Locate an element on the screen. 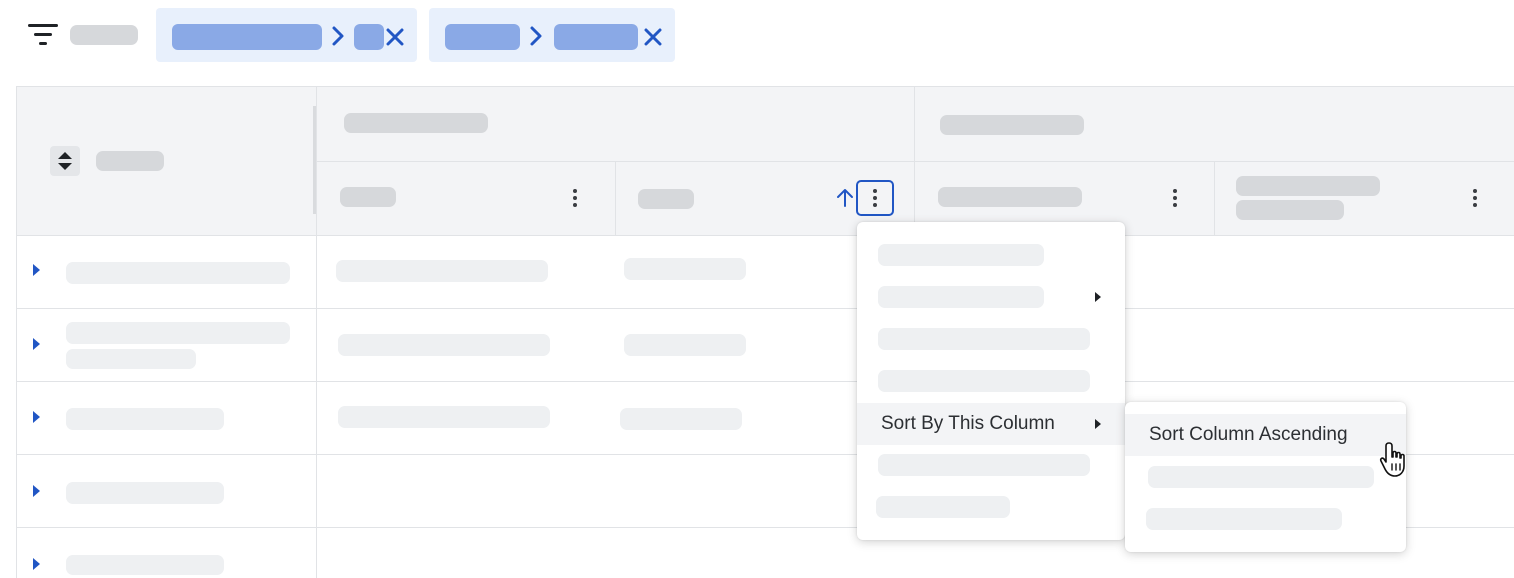  sort-toggle-button is located at coordinates (65, 161).